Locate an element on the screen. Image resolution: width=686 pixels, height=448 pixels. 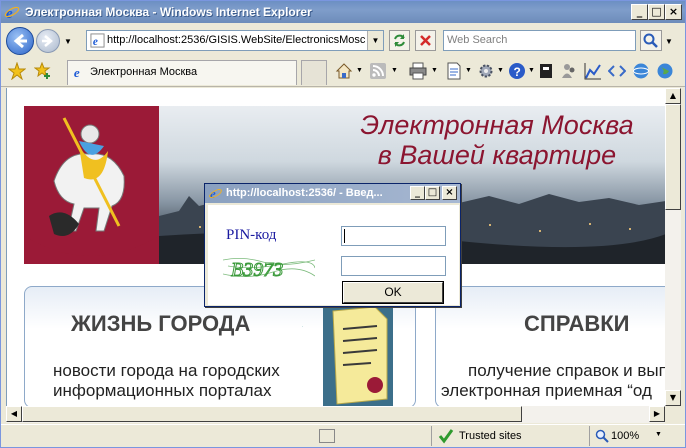
scroll-down-button: ▼ is located at coordinates (673, 398).